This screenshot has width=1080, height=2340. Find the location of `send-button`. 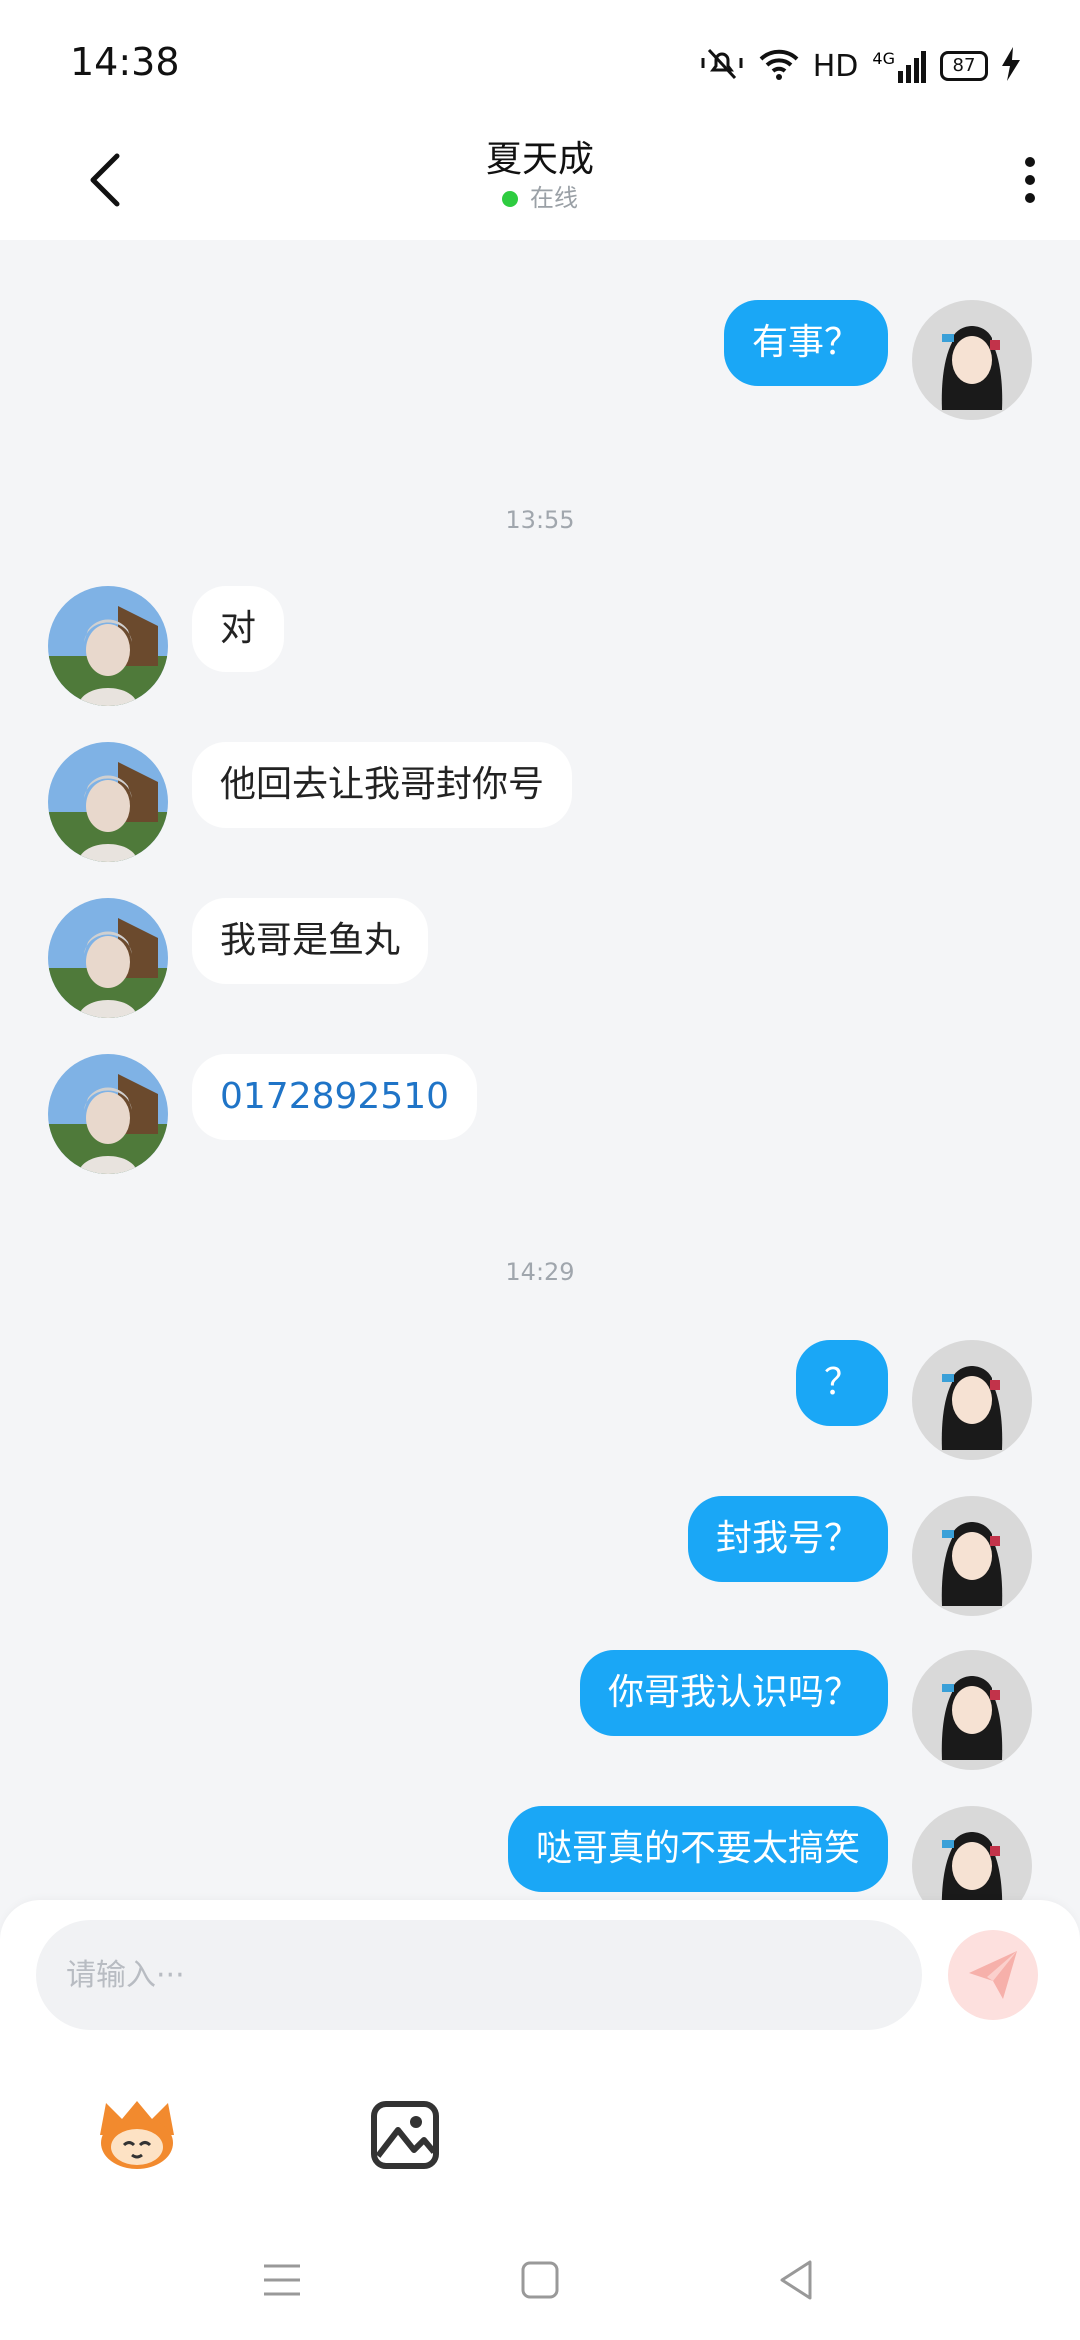

send-button is located at coordinates (993, 1975).